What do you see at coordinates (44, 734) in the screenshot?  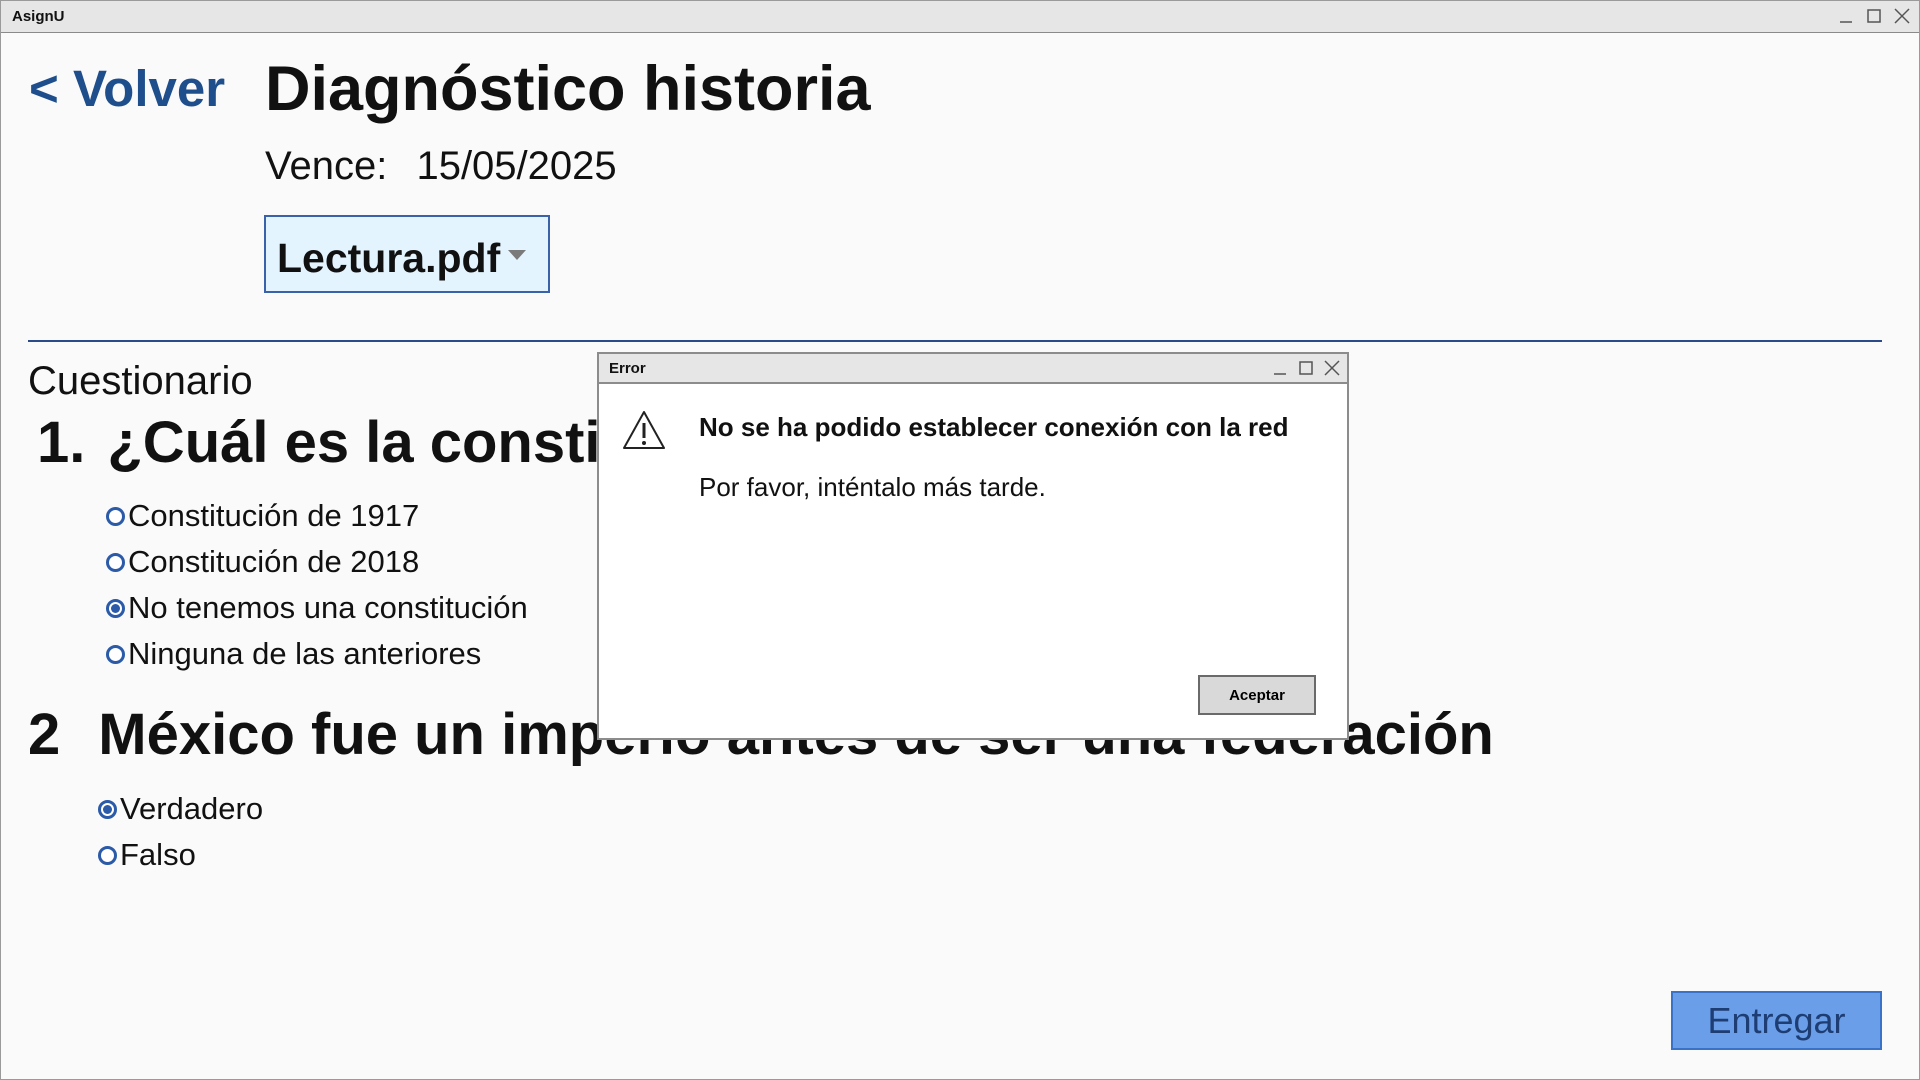 I see `question-2-number: 2` at bounding box center [44, 734].